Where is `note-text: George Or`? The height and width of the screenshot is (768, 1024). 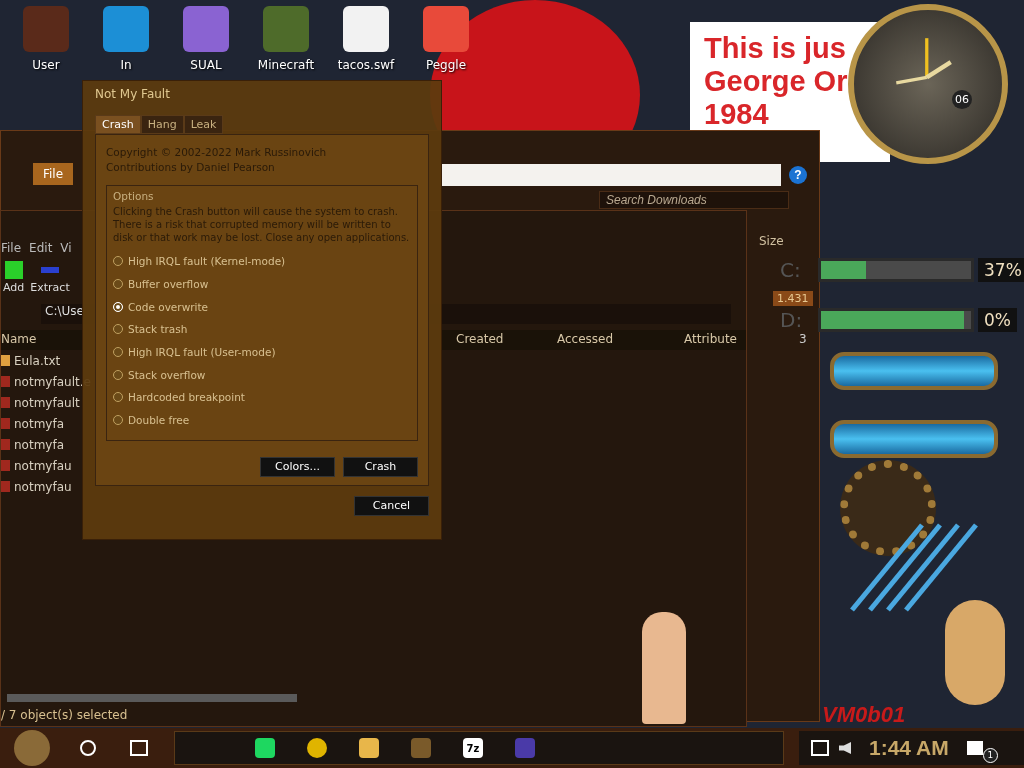 note-text: George Or is located at coordinates (776, 81).